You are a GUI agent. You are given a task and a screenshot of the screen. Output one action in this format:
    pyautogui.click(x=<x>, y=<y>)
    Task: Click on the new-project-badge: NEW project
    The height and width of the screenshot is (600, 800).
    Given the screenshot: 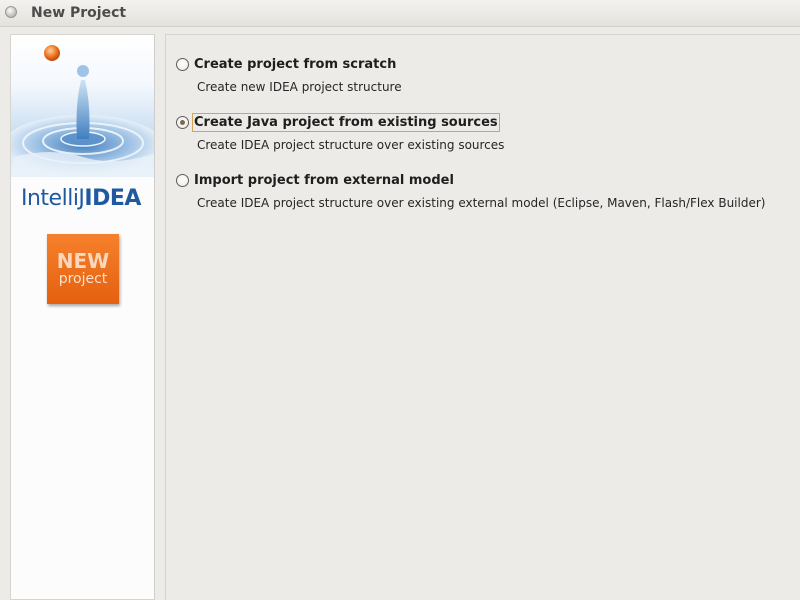 What is the action you would take?
    pyautogui.click(x=83, y=269)
    